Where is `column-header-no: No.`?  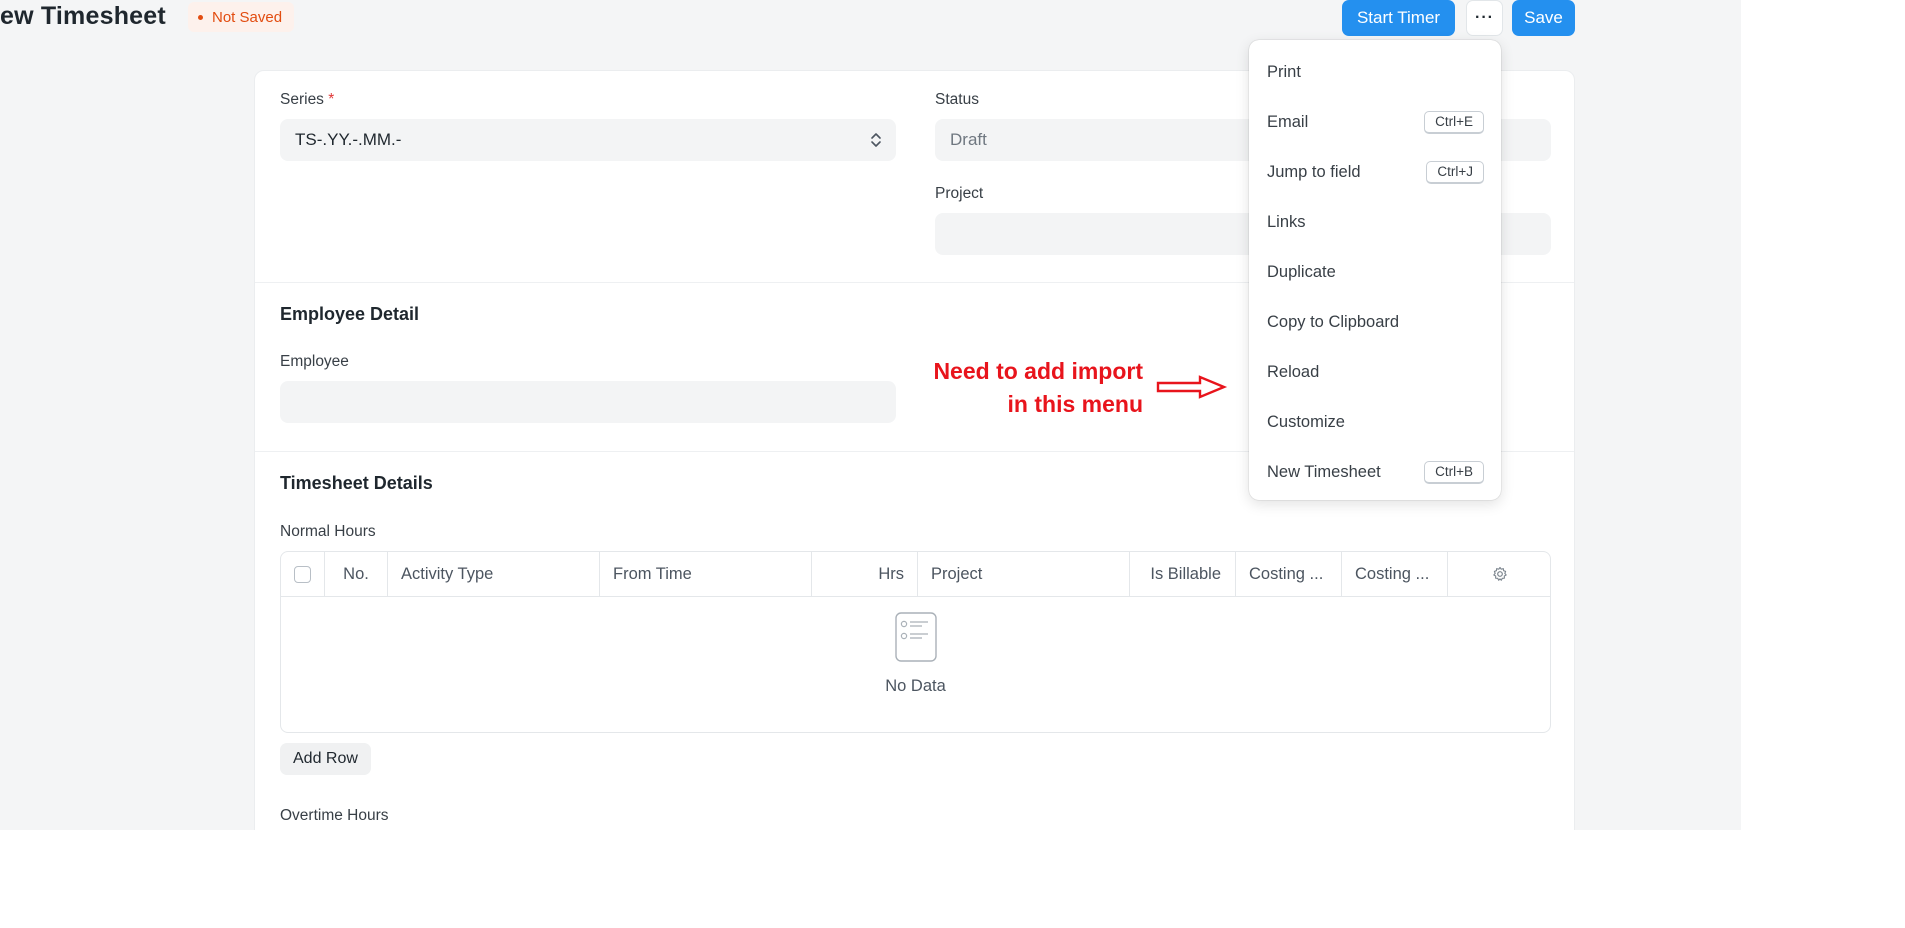 column-header-no: No. is located at coordinates (356, 573).